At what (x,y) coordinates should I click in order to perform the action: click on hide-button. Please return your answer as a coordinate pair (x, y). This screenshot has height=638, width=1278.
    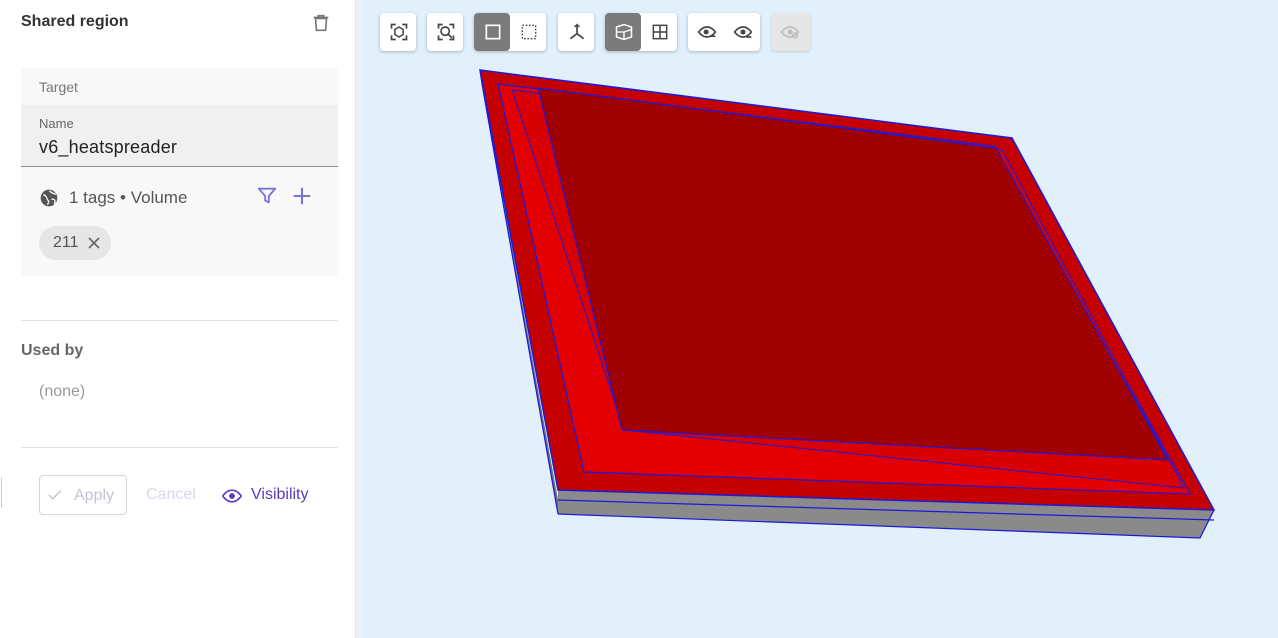
    Looking at the image, I should click on (706, 32).